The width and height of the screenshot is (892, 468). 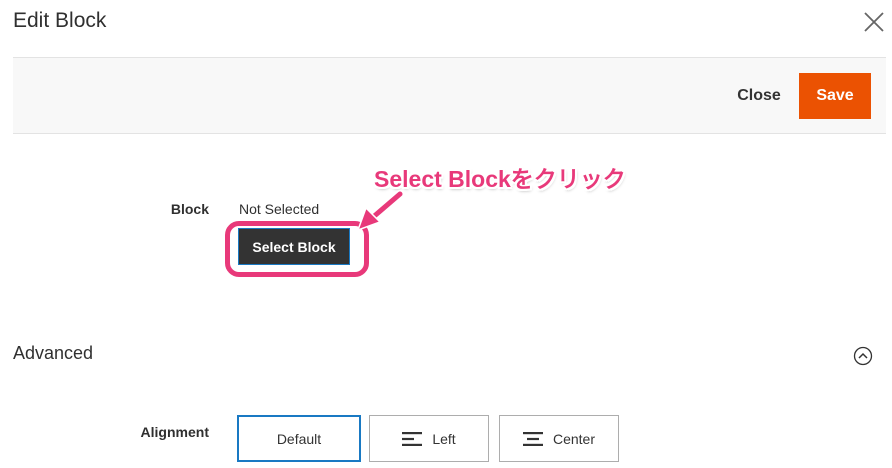 I want to click on align-center-icon, so click(x=532, y=439).